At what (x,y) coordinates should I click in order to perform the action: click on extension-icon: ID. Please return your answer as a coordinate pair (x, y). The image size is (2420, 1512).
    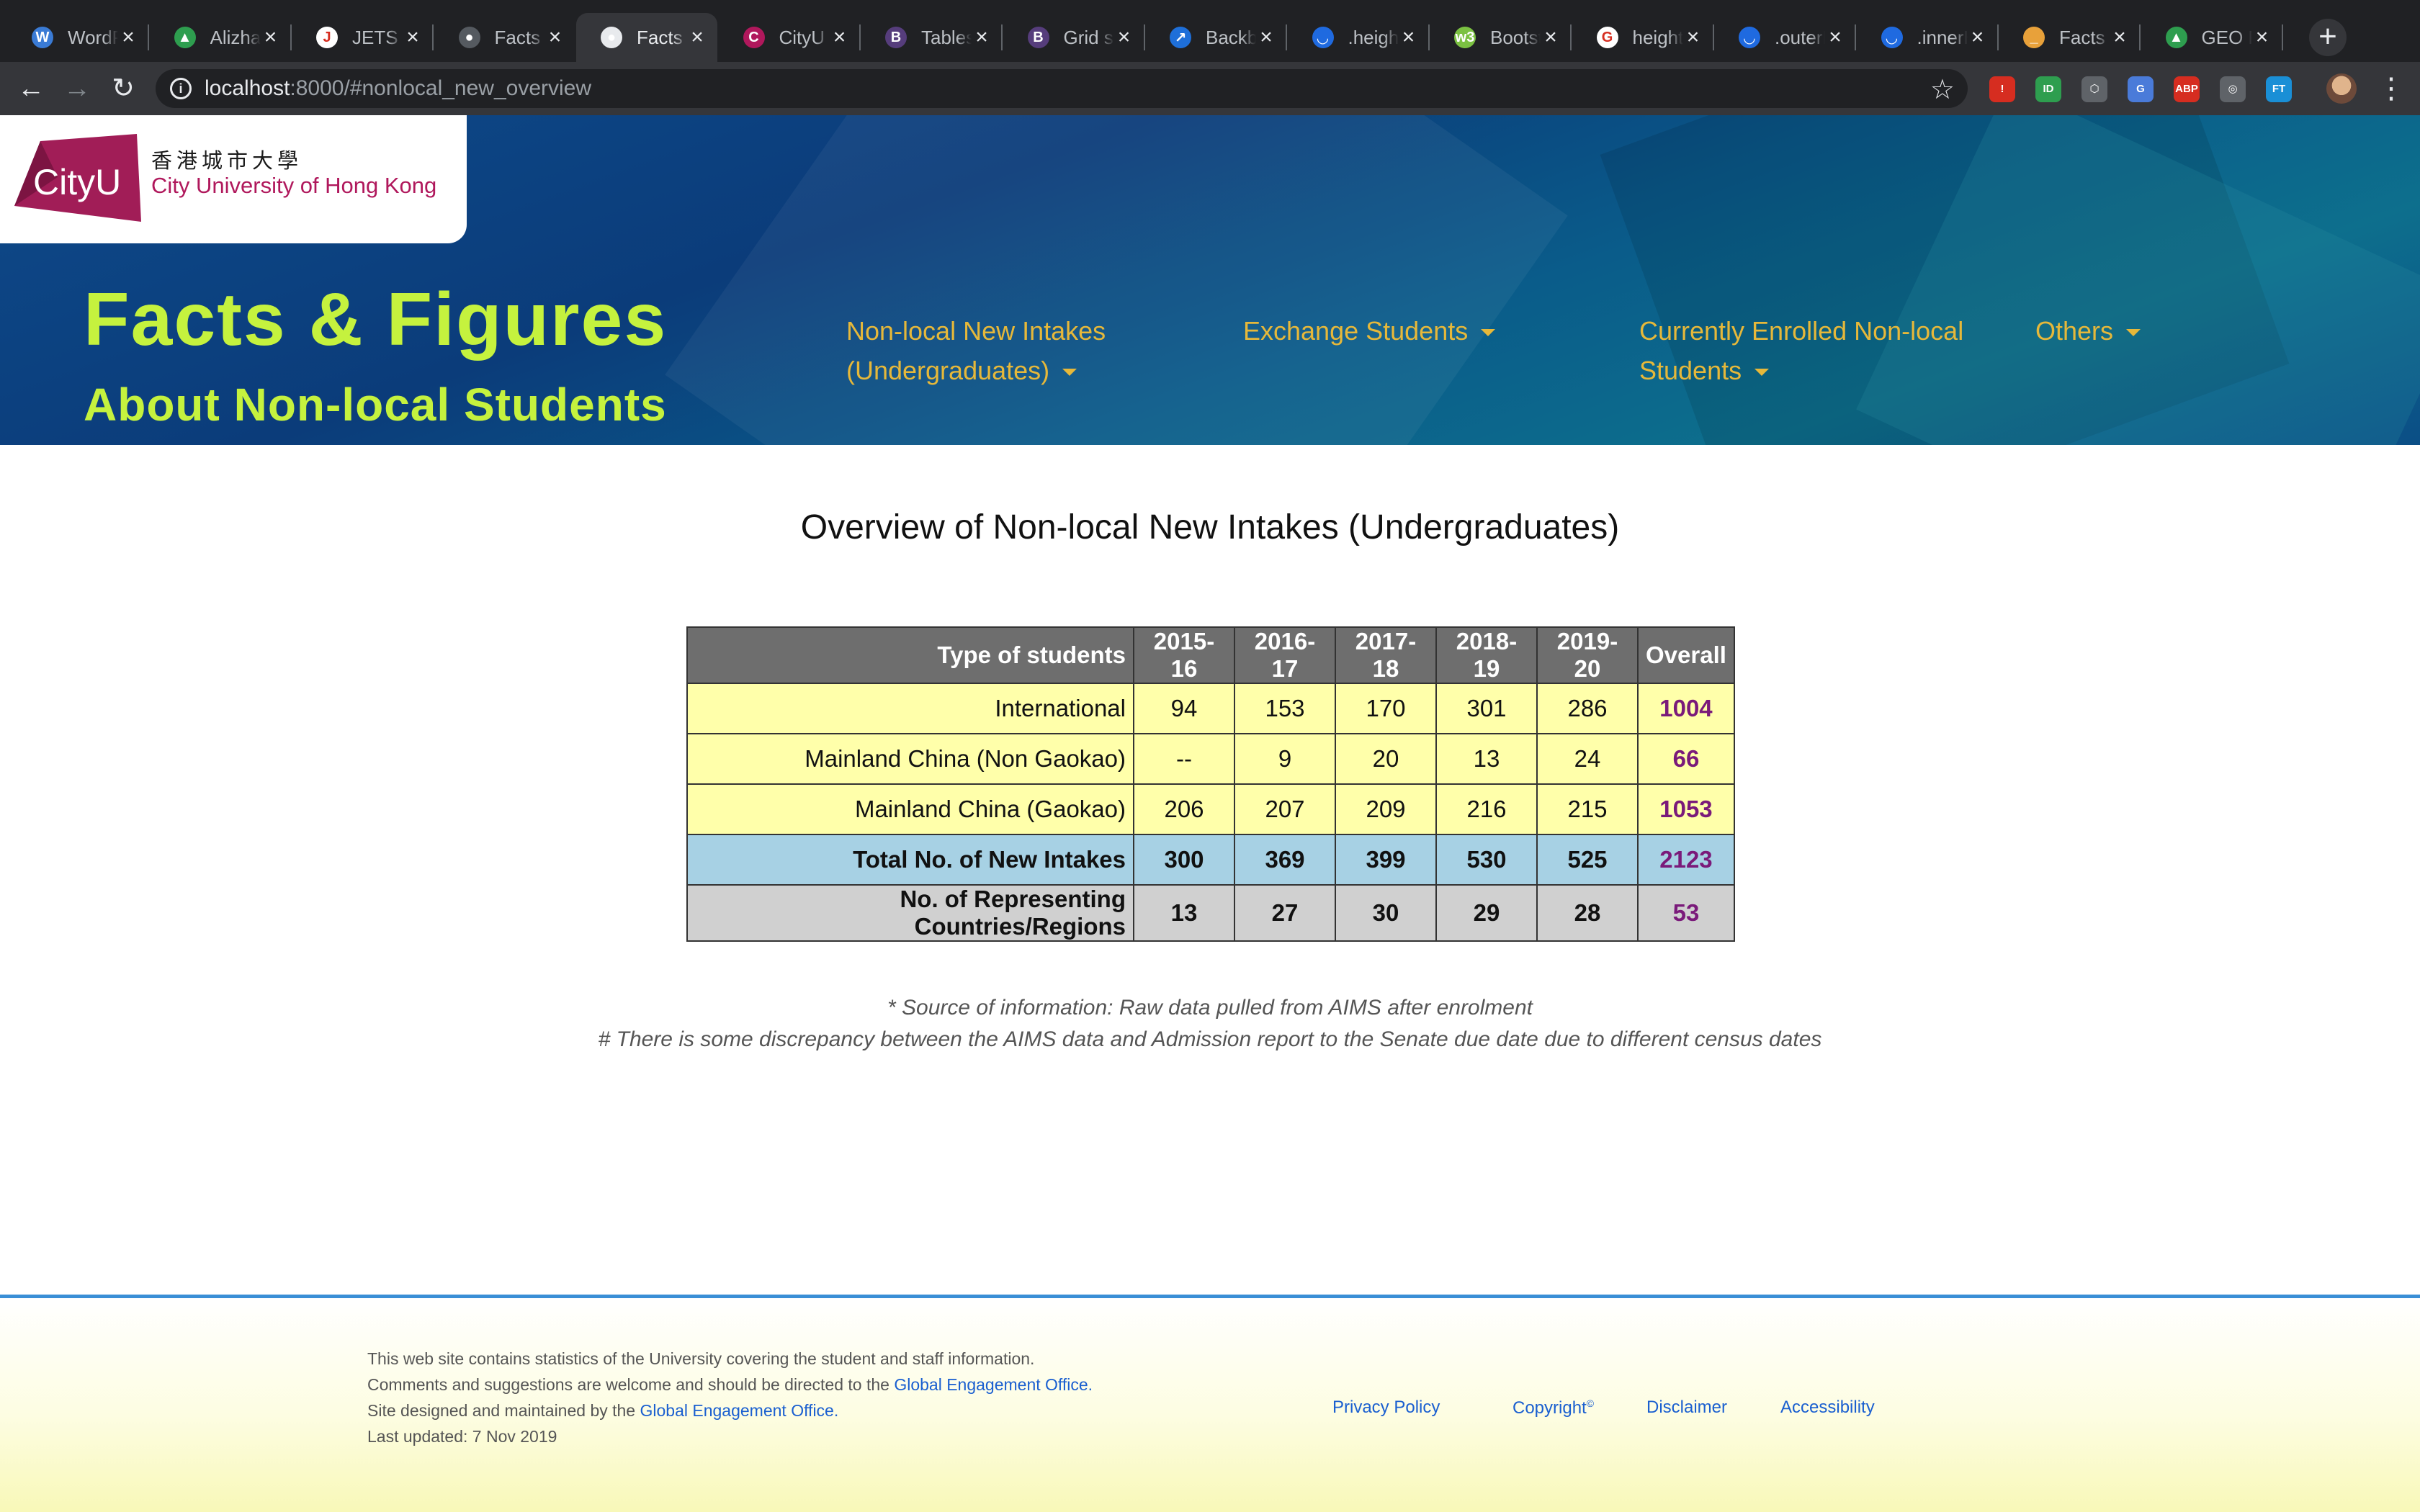
    Looking at the image, I should click on (2048, 89).